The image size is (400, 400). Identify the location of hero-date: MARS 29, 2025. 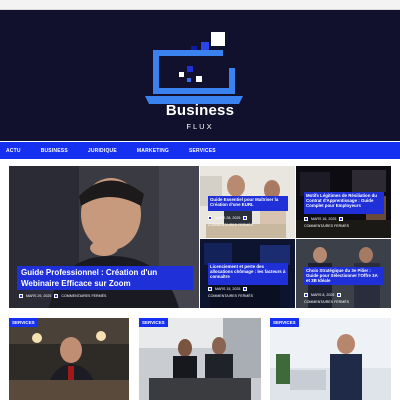
(39, 296).